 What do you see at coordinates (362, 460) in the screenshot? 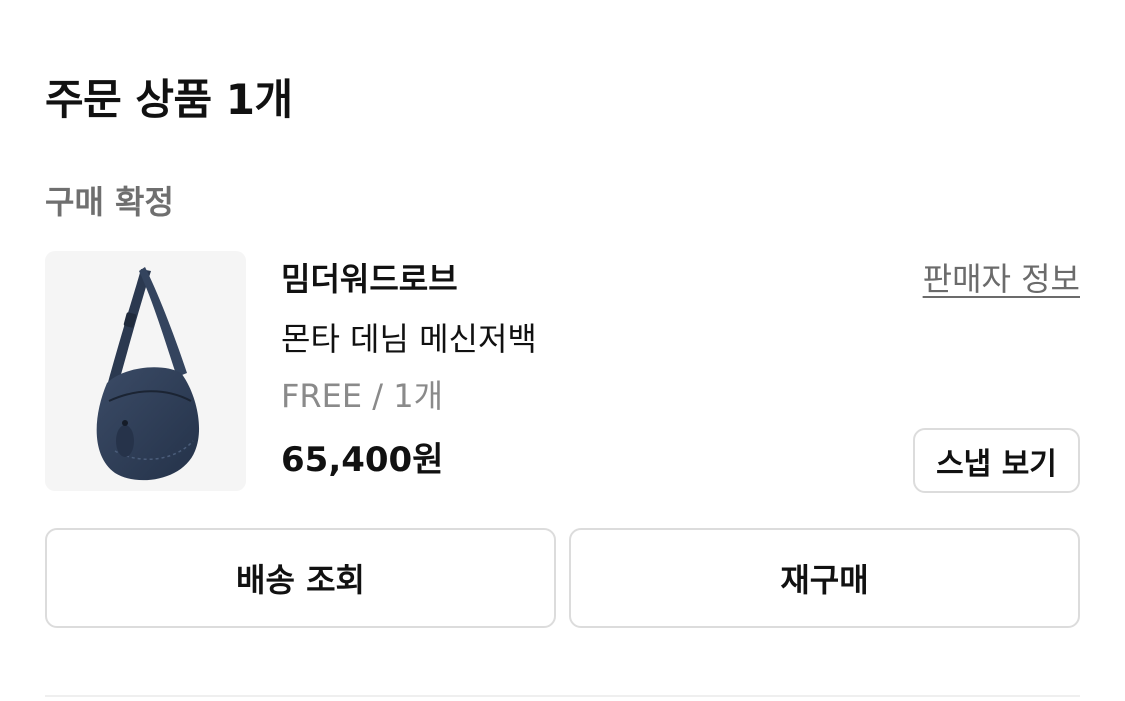
I see `product-price: 65,400원` at bounding box center [362, 460].